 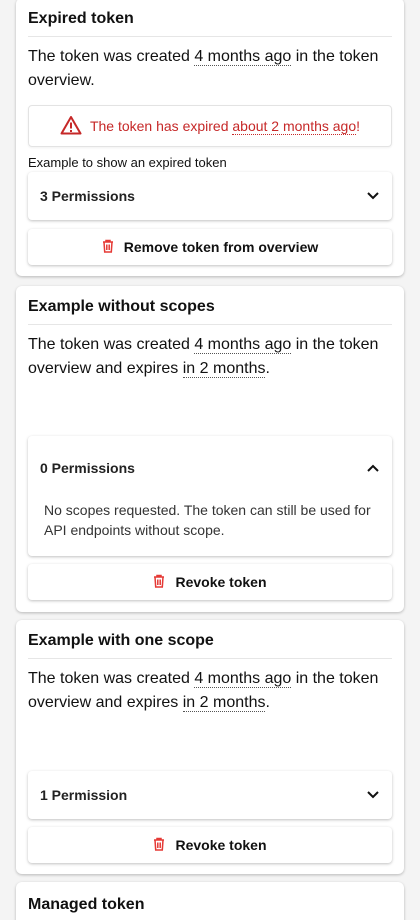 I want to click on permissions-accordion: 1 Permission, so click(x=210, y=795).